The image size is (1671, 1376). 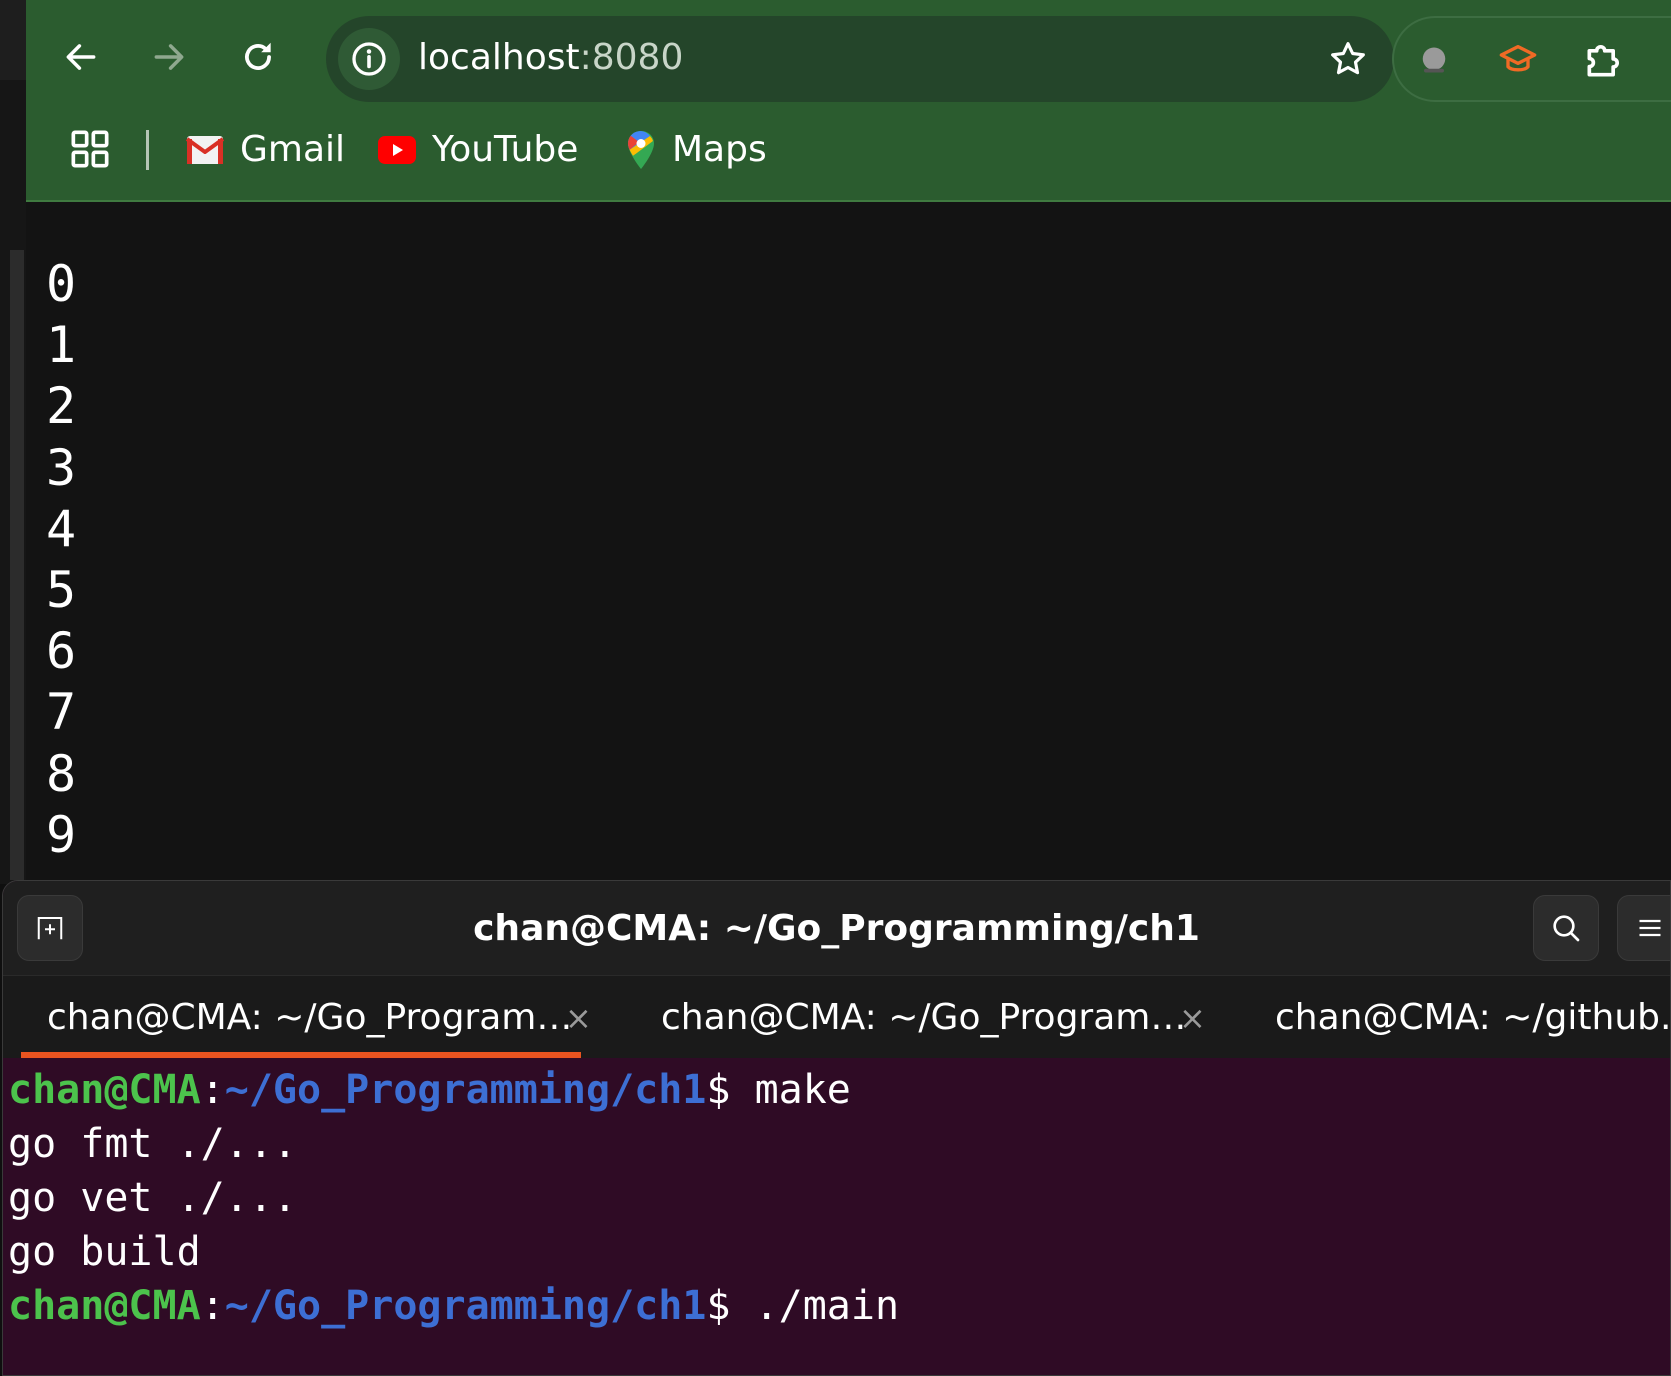 I want to click on reload-button, so click(x=258, y=57).